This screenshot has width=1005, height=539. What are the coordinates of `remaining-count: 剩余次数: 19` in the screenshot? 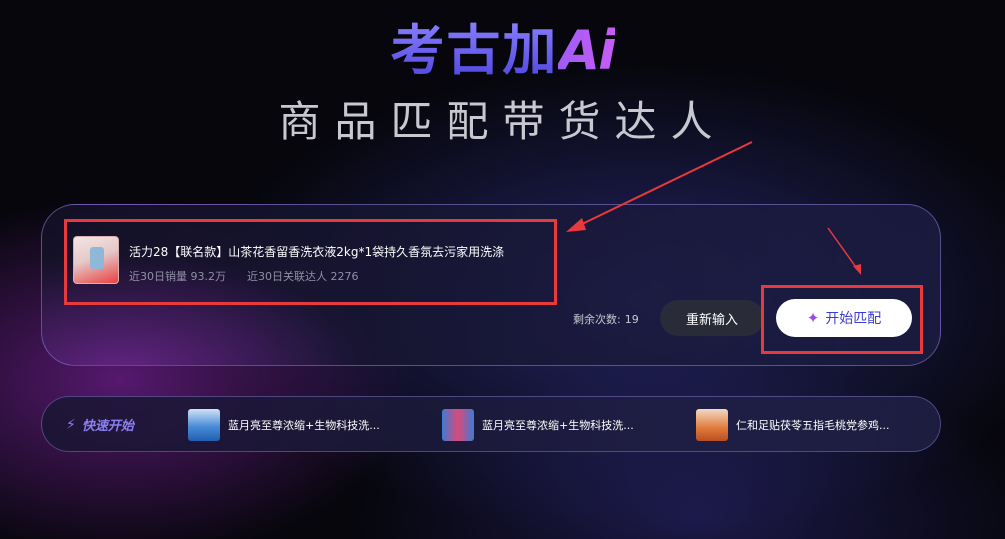 It's located at (606, 319).